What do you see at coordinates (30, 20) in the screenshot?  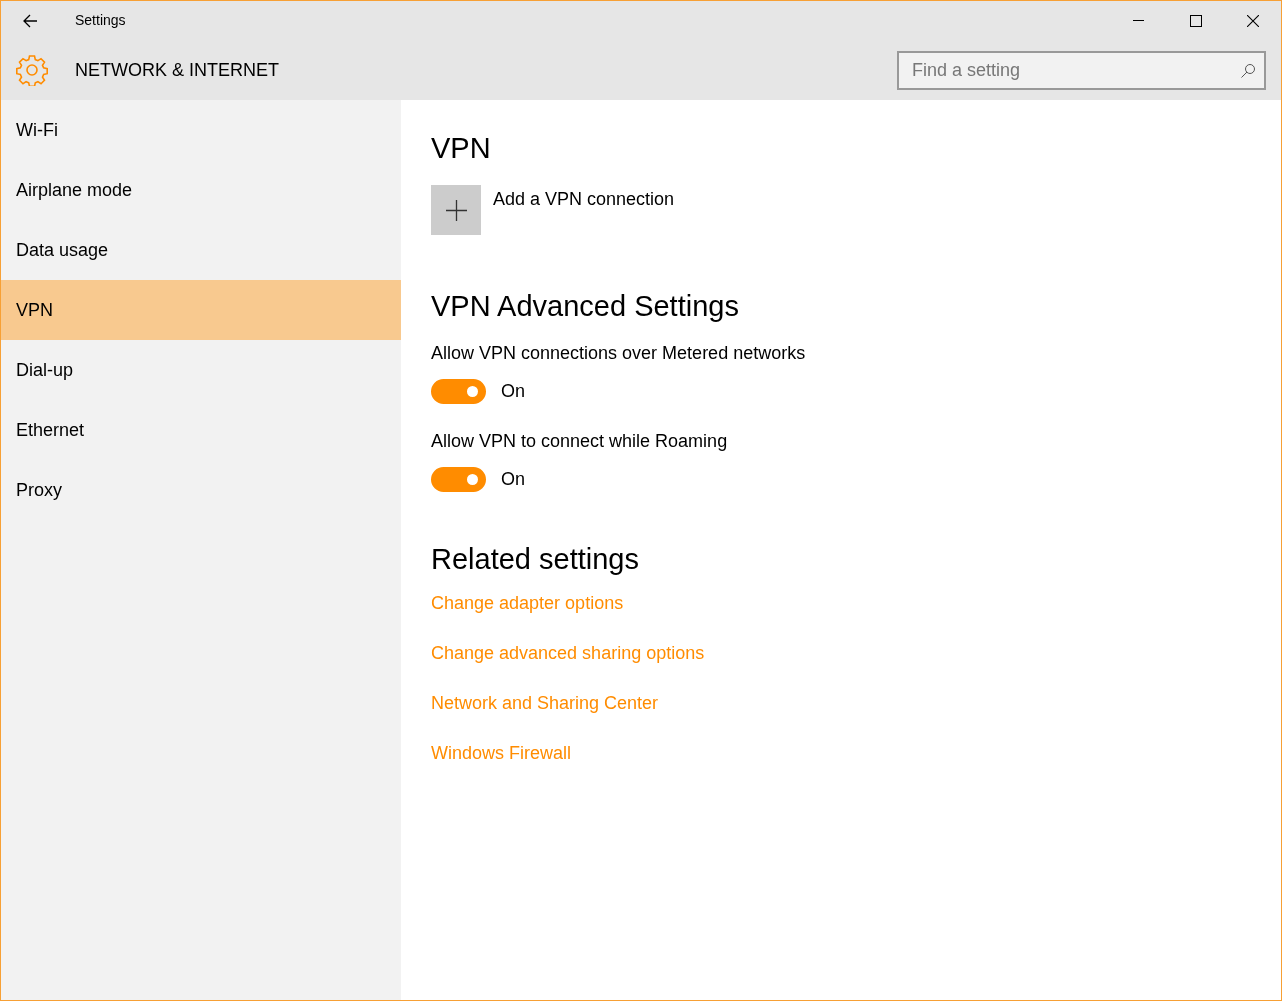 I see `back-arrow-icon` at bounding box center [30, 20].